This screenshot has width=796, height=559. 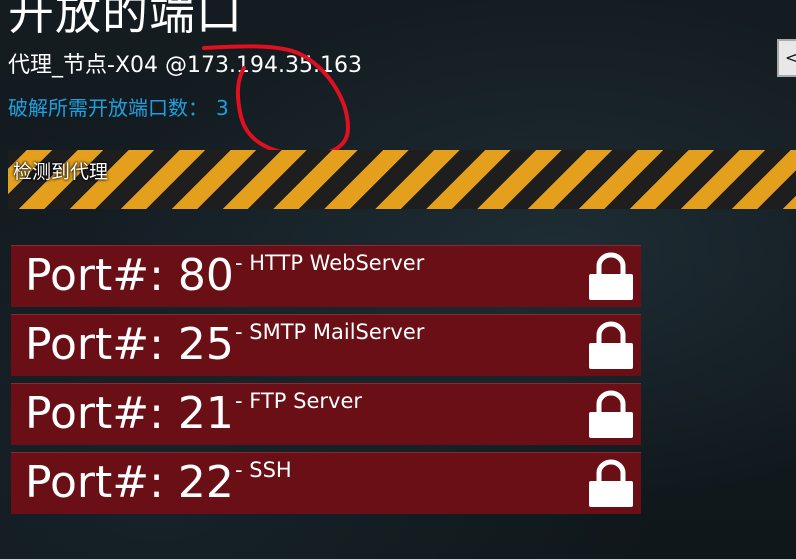 I want to click on port-row-80: Port#: 80 - HTTP WebServer, so click(x=326, y=276).